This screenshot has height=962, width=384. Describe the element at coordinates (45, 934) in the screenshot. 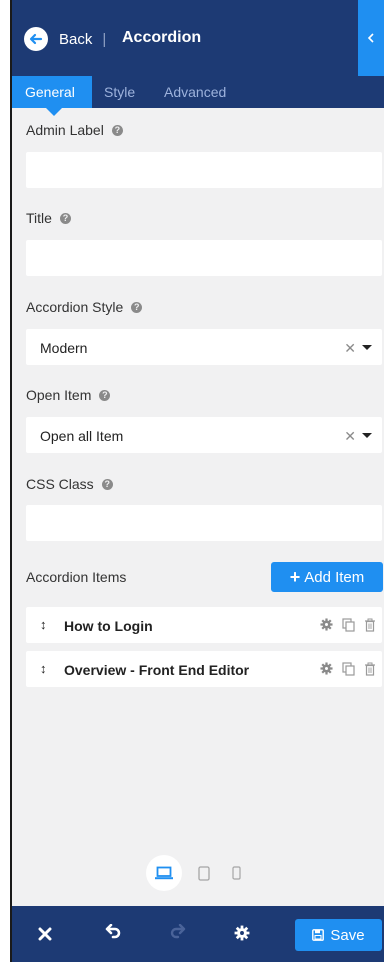

I see `close-icon` at that location.